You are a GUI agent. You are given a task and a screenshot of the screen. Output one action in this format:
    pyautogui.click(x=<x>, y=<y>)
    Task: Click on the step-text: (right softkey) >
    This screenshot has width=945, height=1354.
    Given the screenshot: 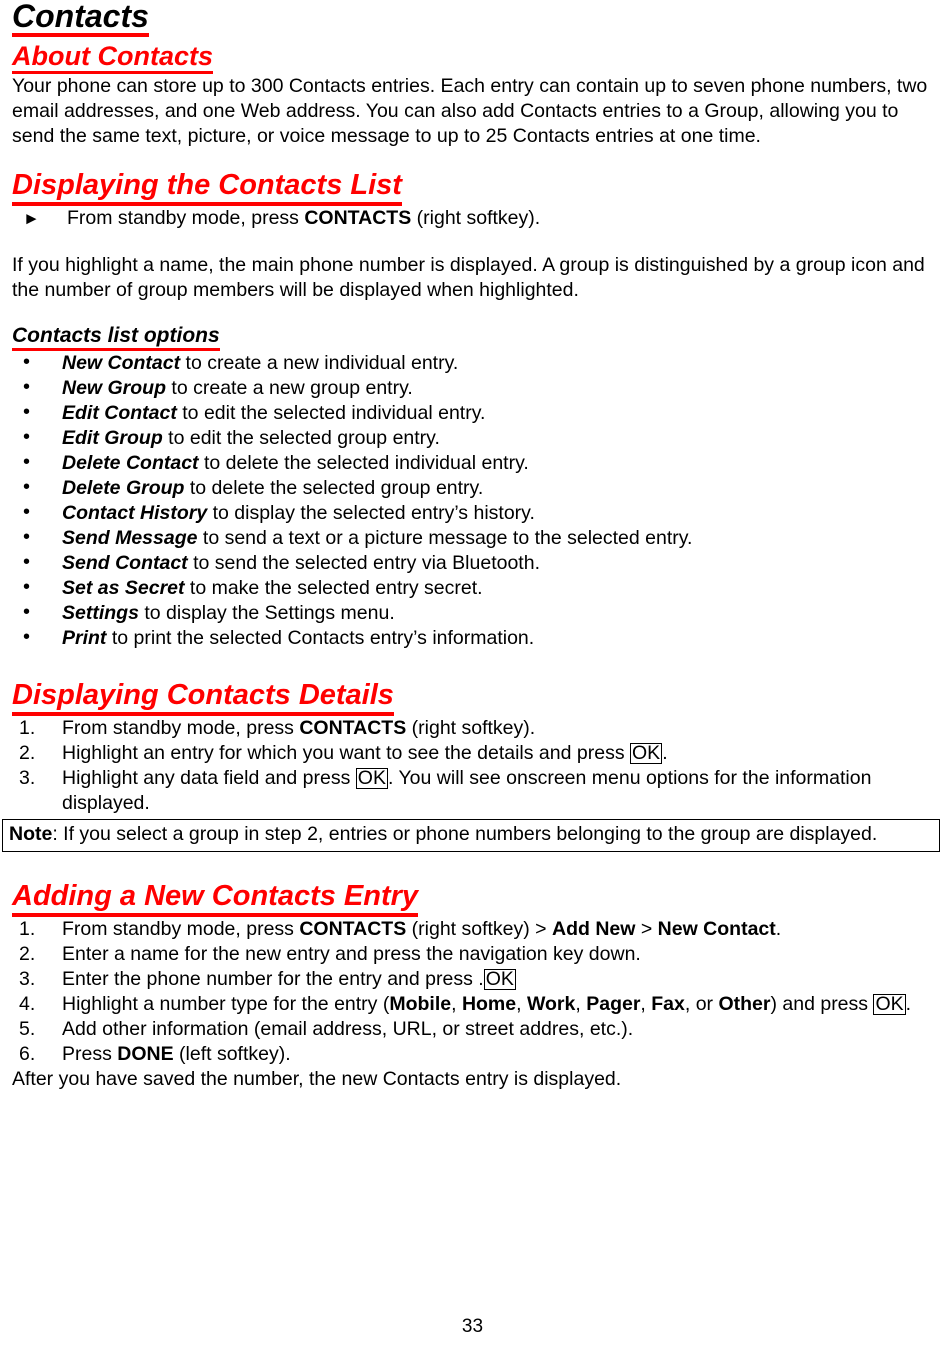 What is the action you would take?
    pyautogui.click(x=479, y=929)
    